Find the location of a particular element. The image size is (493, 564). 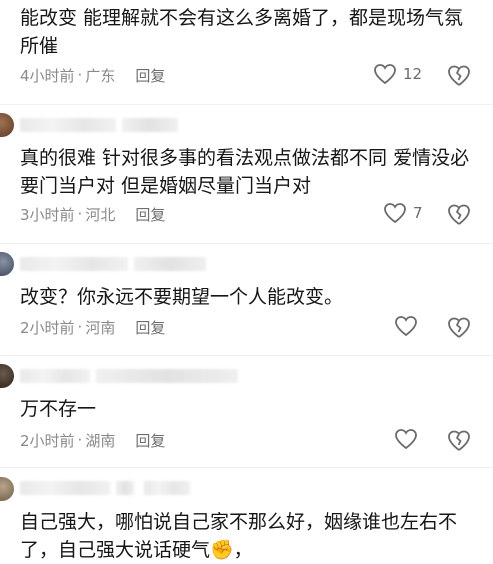

comment-text: 改变？你永远不要期望一个人能改变。 is located at coordinates (182, 297).